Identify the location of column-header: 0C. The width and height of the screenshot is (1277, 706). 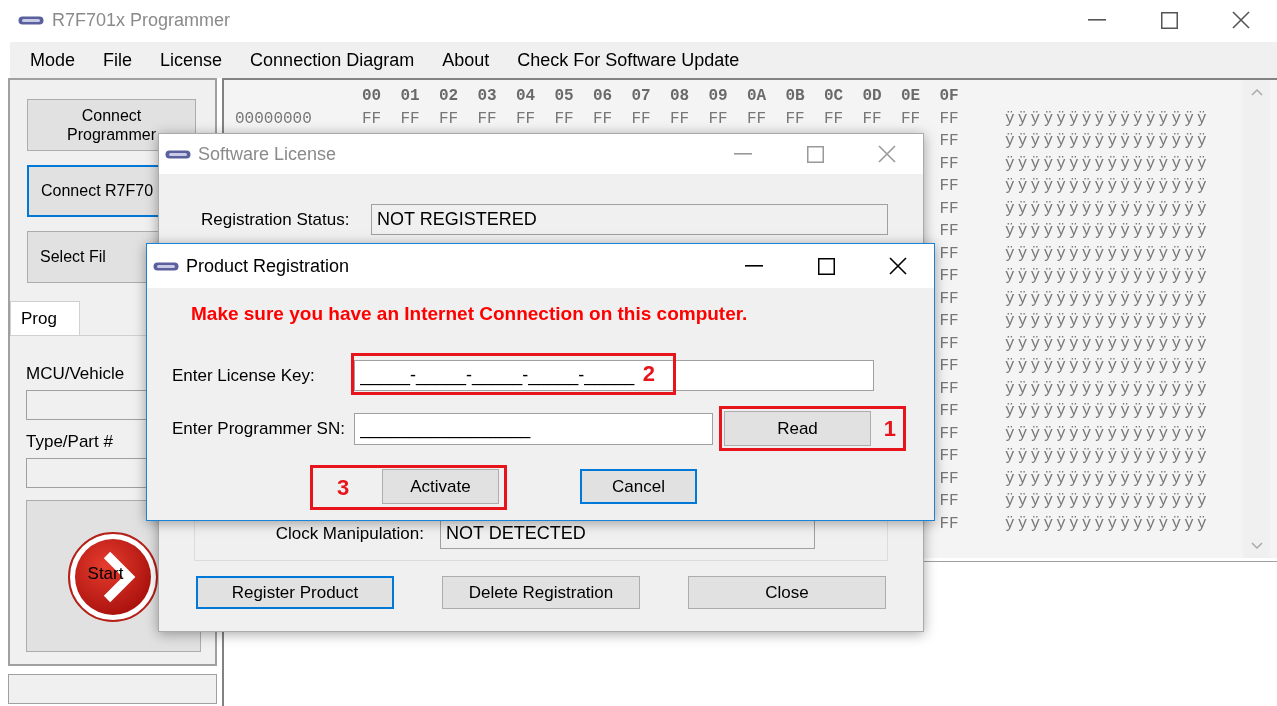
(834, 97).